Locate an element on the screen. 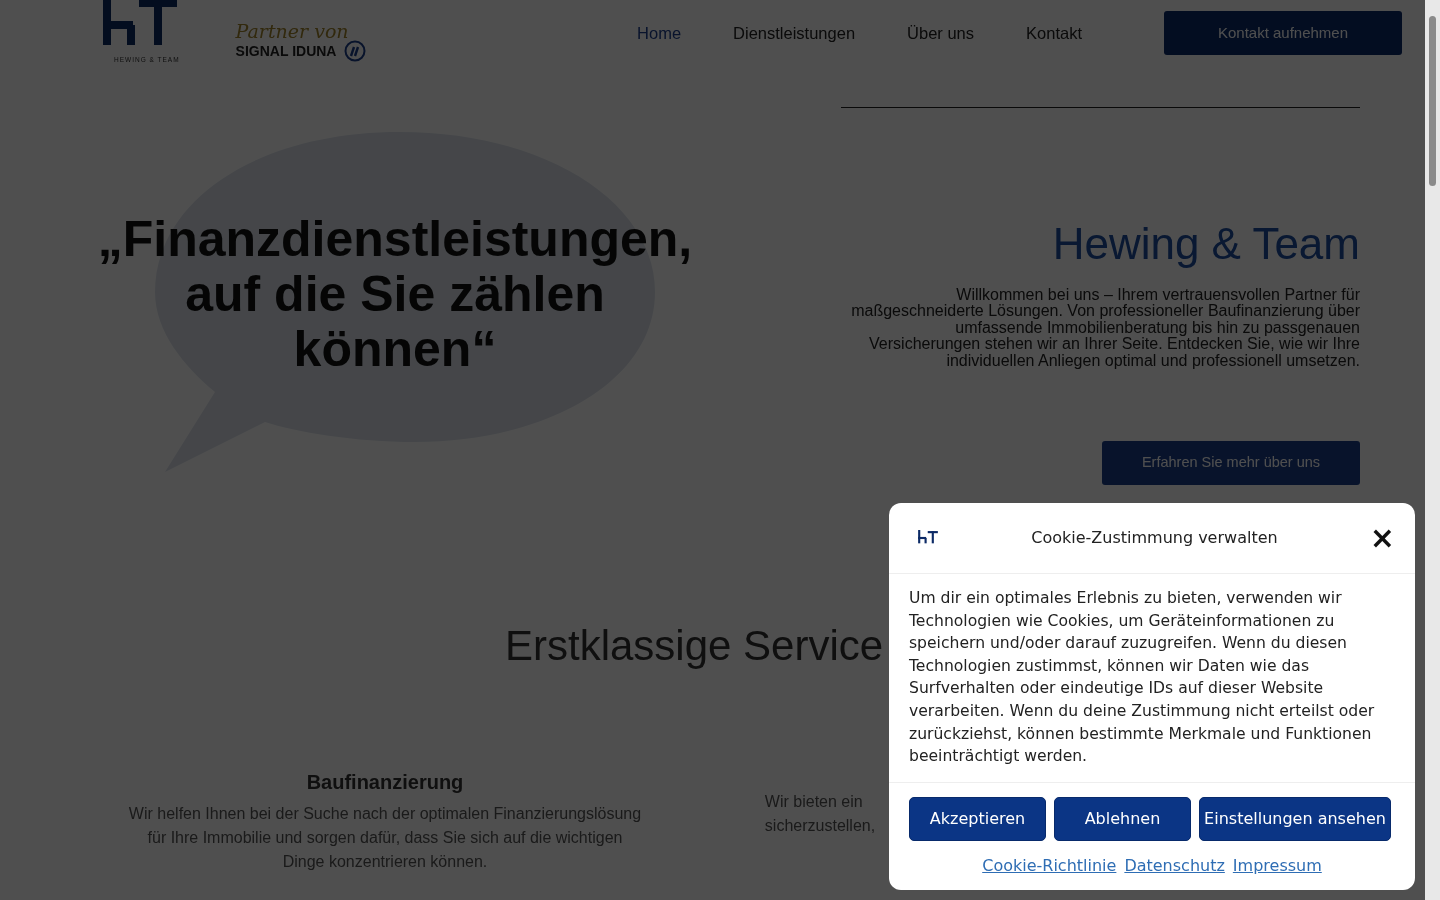 This screenshot has height=900, width=1440. hero-quote: „Finanzdienstleistungen, auf die Sie zählen können“ is located at coordinates (395, 294).